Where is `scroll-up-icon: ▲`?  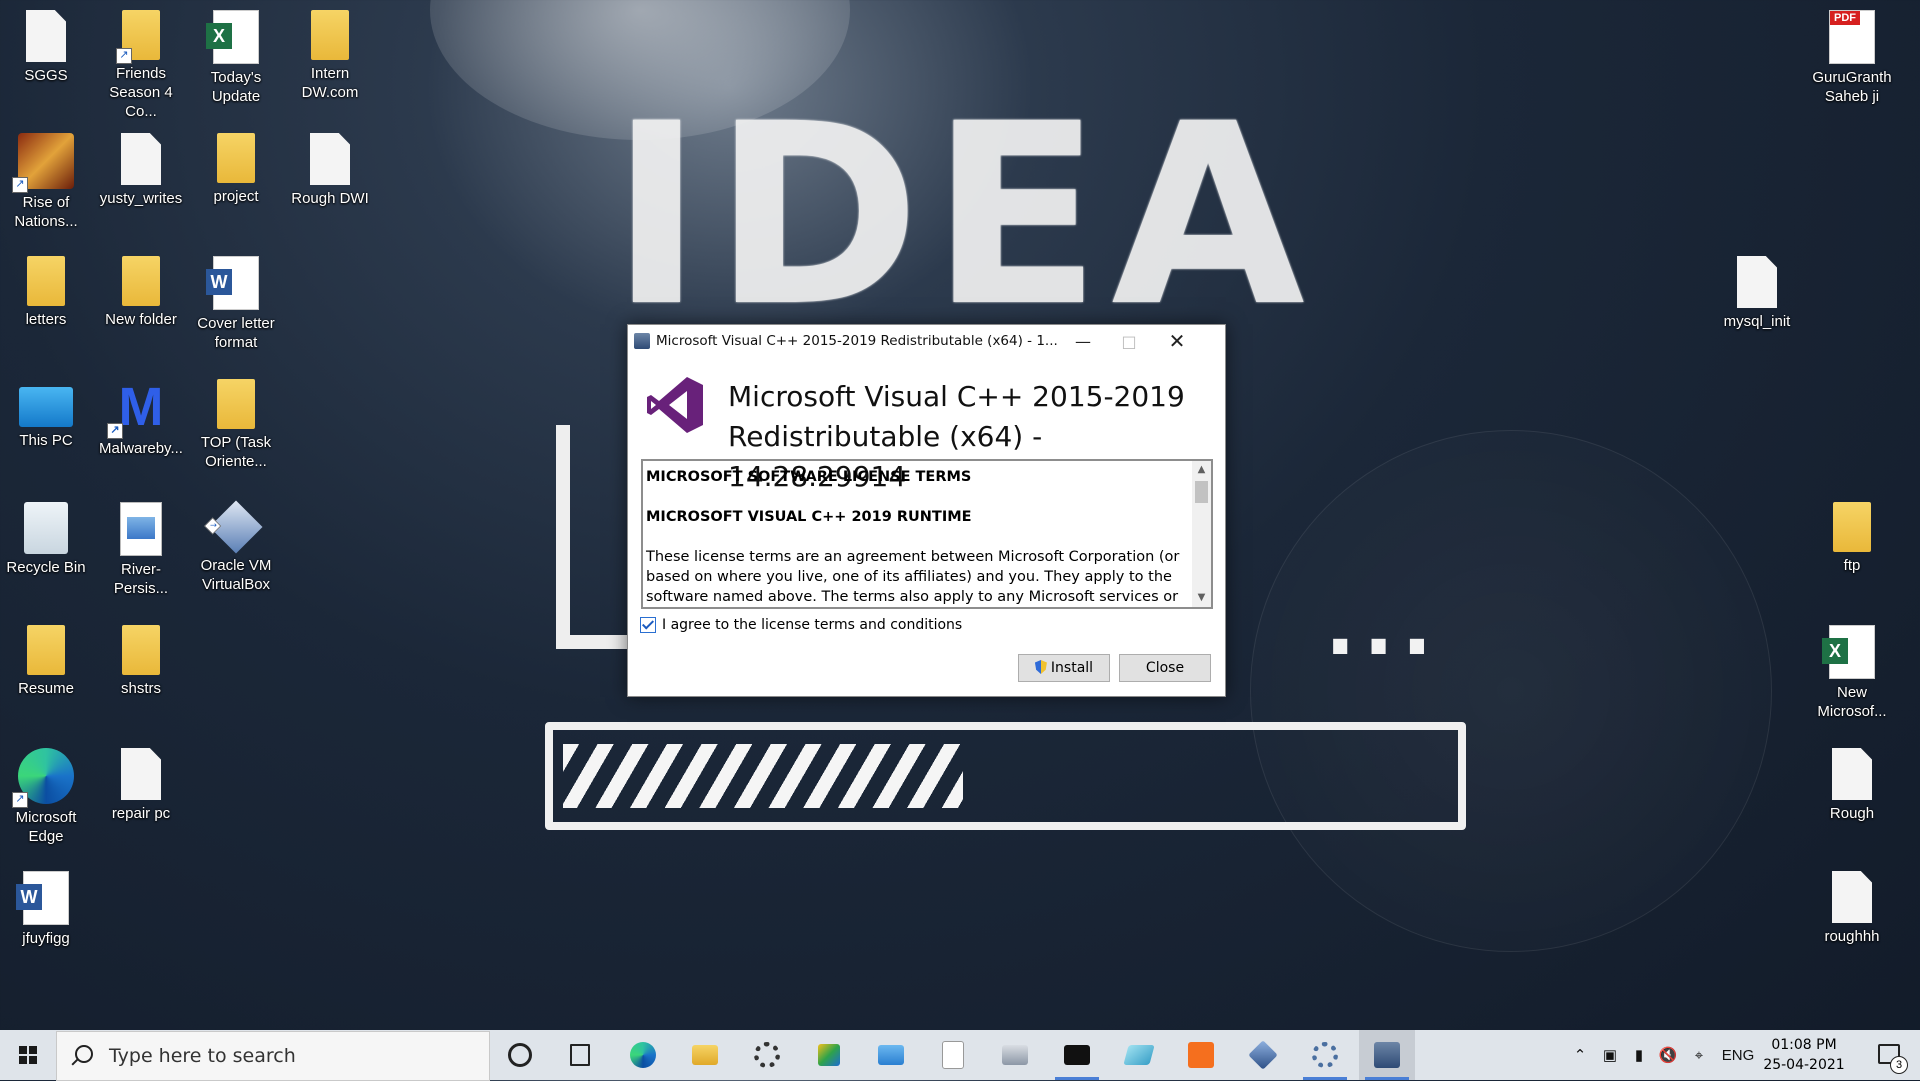
scroll-up-icon: ▲ is located at coordinates (1201, 470).